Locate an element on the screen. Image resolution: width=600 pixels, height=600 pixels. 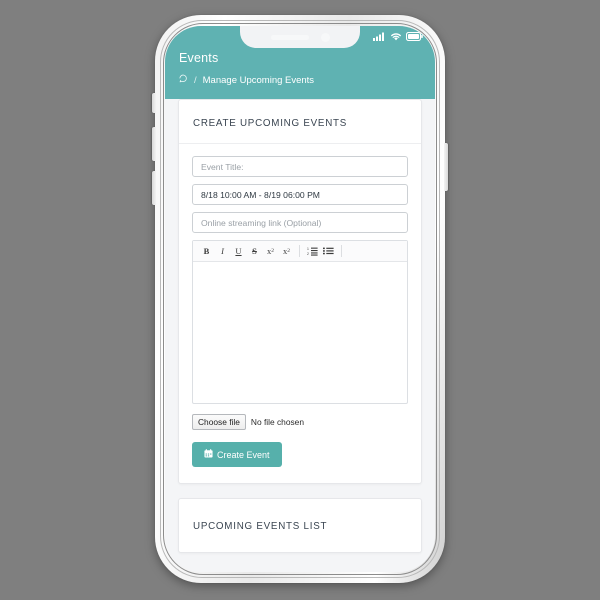
editor-toolbar: B I U S x2 x2 1 2 is located at coordinates (300, 251).